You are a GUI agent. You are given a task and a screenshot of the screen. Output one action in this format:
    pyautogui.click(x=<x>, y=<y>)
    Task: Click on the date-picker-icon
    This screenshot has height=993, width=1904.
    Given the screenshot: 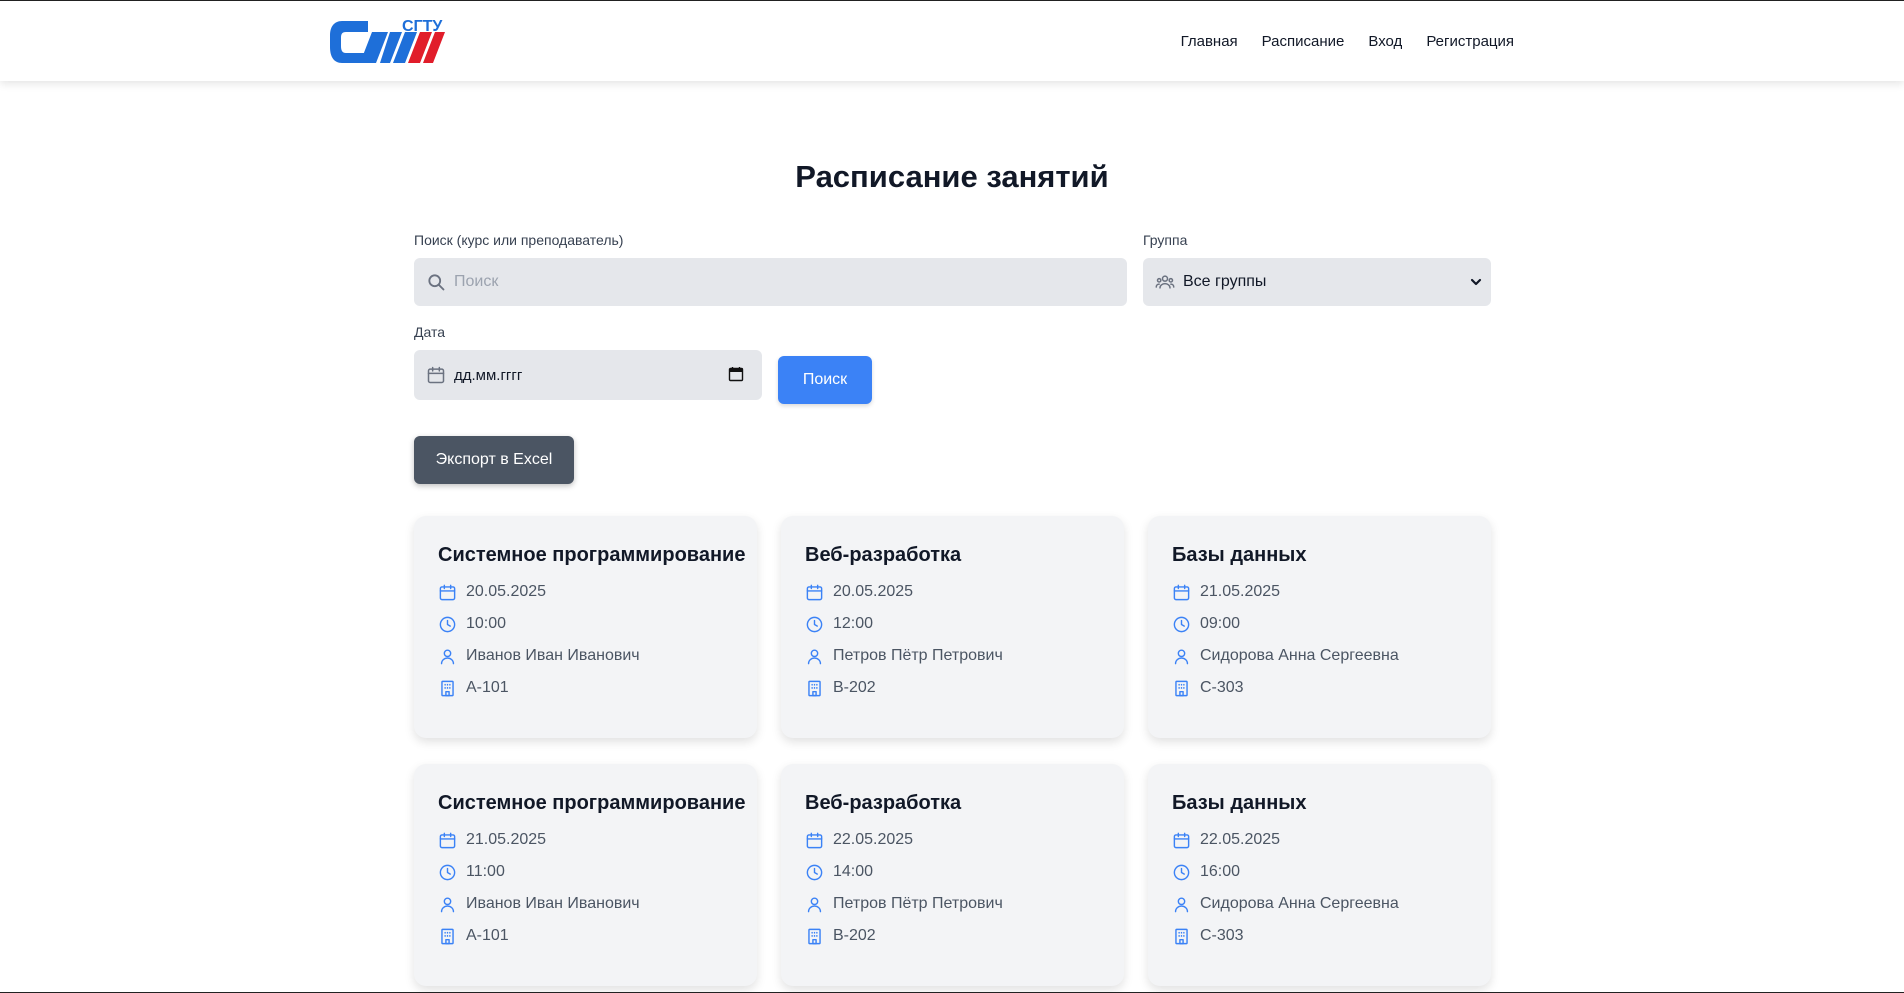 What is the action you would take?
    pyautogui.click(x=736, y=374)
    